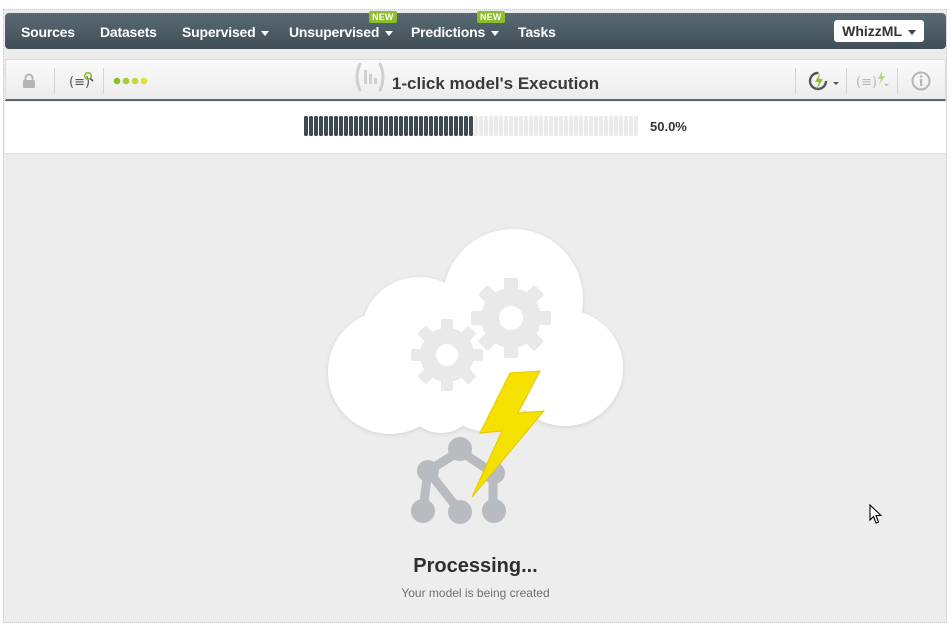  Describe the element at coordinates (133, 81) in the screenshot. I see `status-dots-icon` at that location.